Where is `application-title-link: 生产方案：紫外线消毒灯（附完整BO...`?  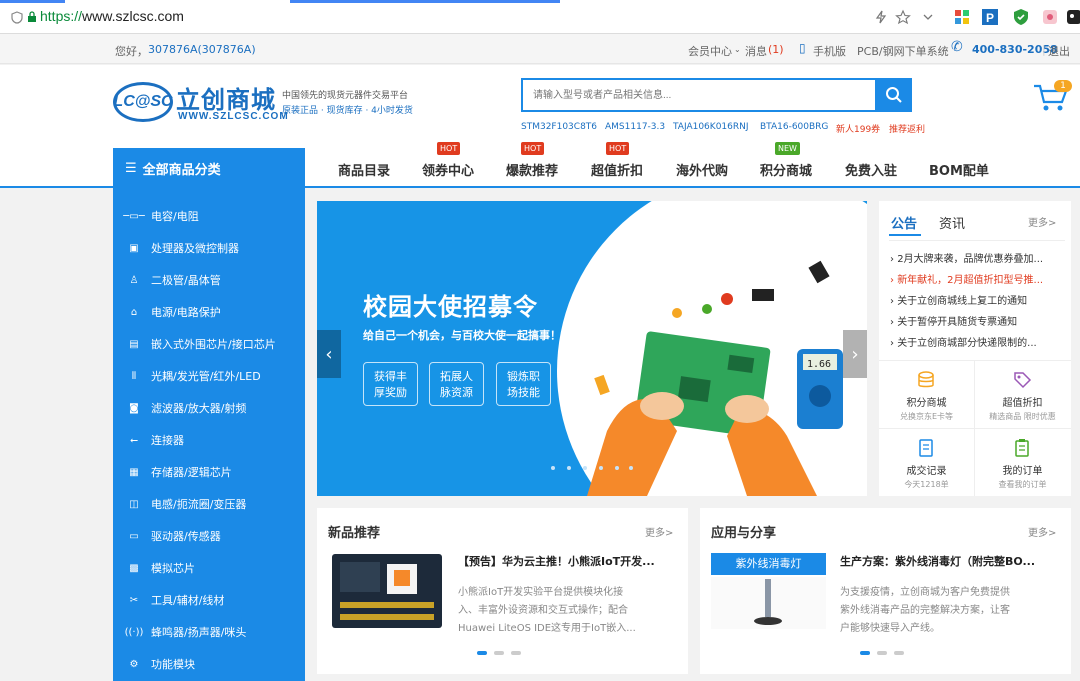 application-title-link: 生产方案：紫外线消毒灯（附完整BO... is located at coordinates (937, 561).